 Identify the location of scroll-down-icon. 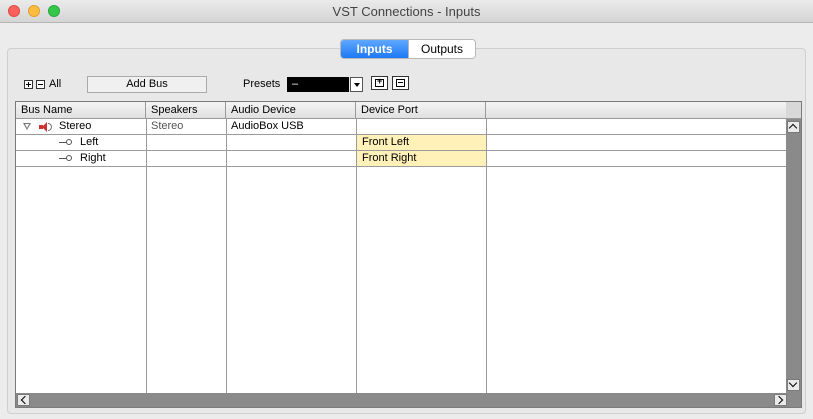
(793, 385).